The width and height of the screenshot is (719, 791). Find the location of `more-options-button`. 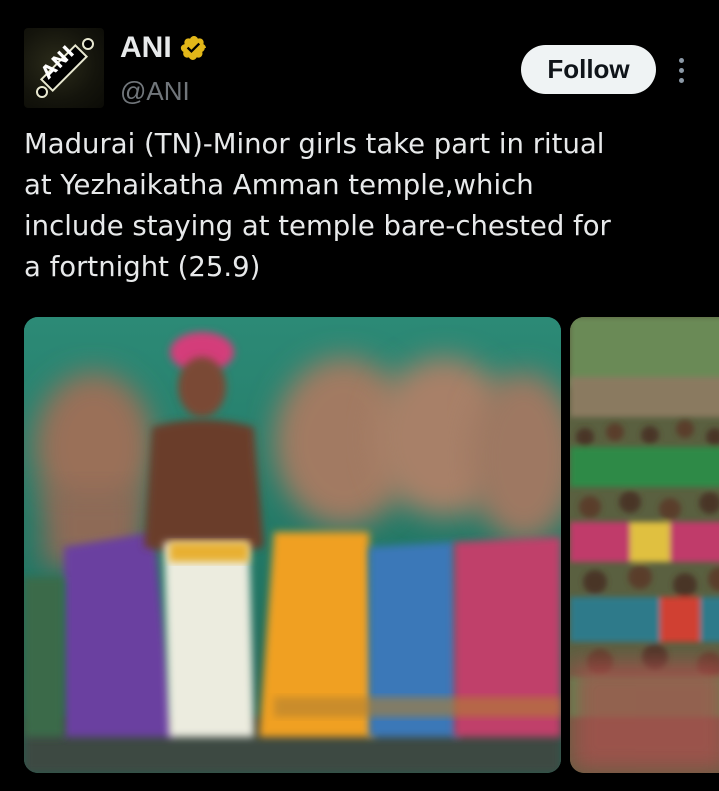

more-options-button is located at coordinates (681, 70).